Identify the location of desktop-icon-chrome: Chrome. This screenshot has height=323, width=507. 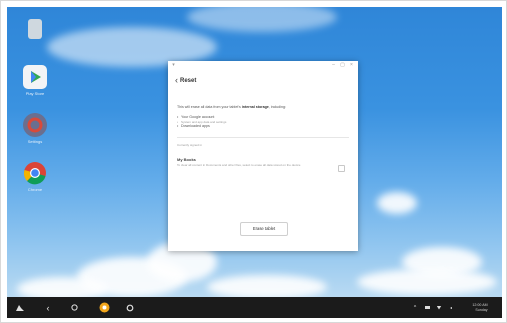
(35, 176).